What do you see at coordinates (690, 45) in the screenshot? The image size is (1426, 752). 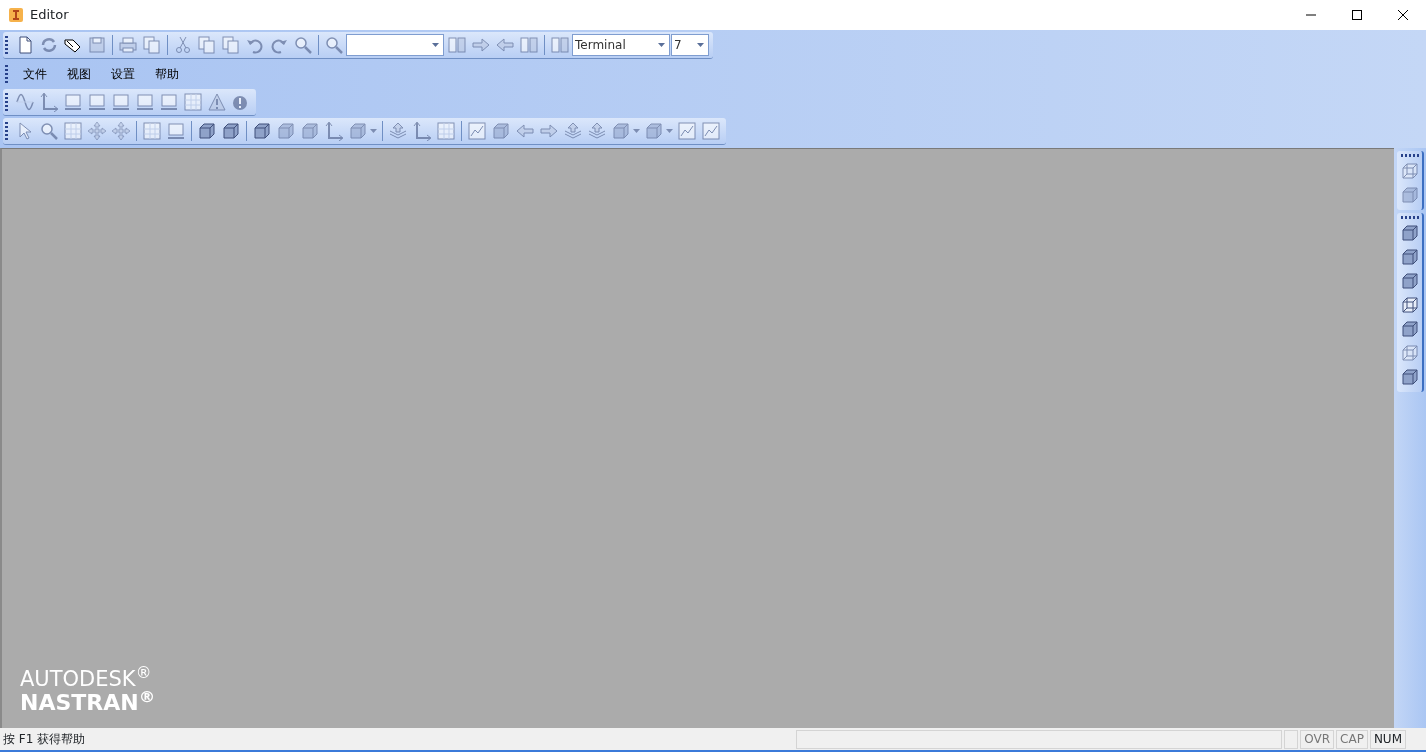 I see `dropdown-field: 7` at bounding box center [690, 45].